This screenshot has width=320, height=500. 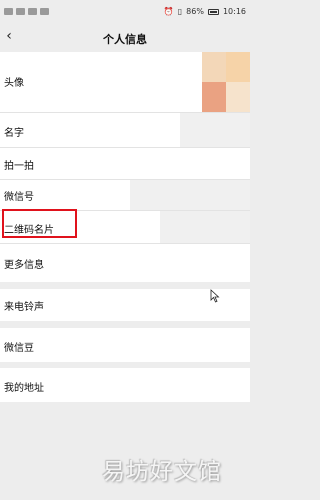 I want to click on row-label-wechat-beans: 微信豆, so click(x=19, y=348).